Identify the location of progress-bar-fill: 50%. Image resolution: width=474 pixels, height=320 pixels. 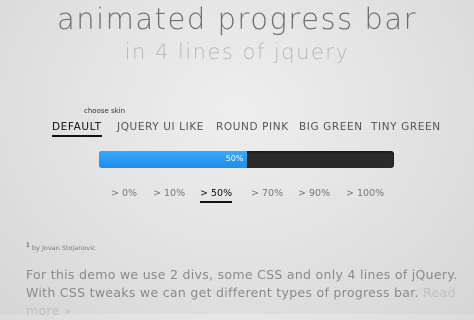
(173, 159).